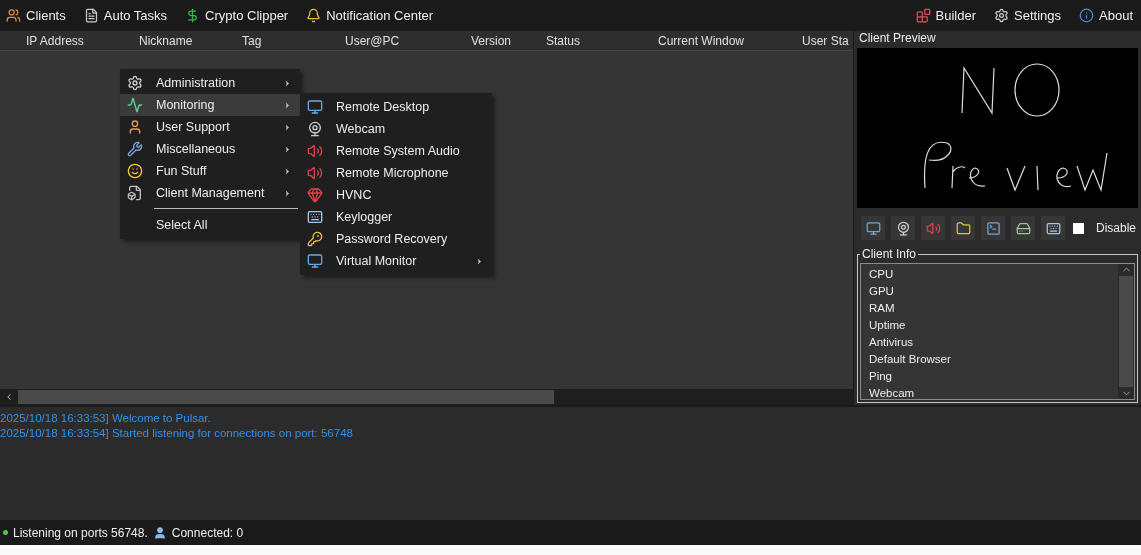 This screenshot has height=555, width=1141. What do you see at coordinates (1002, 15) in the screenshot?
I see `settings-icon` at bounding box center [1002, 15].